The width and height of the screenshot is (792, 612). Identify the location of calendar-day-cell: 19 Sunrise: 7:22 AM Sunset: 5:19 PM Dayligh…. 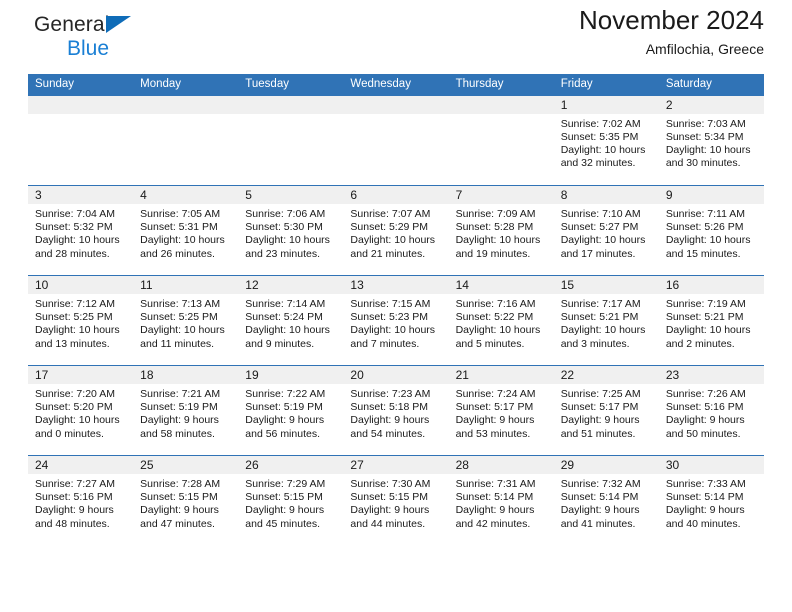
(291, 410).